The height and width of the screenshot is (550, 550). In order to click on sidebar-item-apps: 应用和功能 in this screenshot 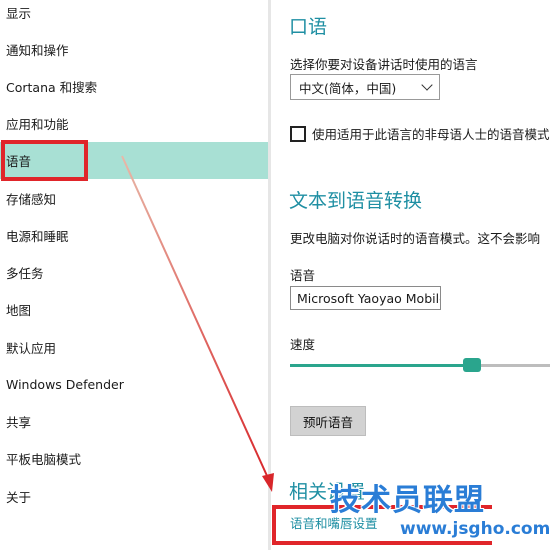, I will do `click(134, 123)`.